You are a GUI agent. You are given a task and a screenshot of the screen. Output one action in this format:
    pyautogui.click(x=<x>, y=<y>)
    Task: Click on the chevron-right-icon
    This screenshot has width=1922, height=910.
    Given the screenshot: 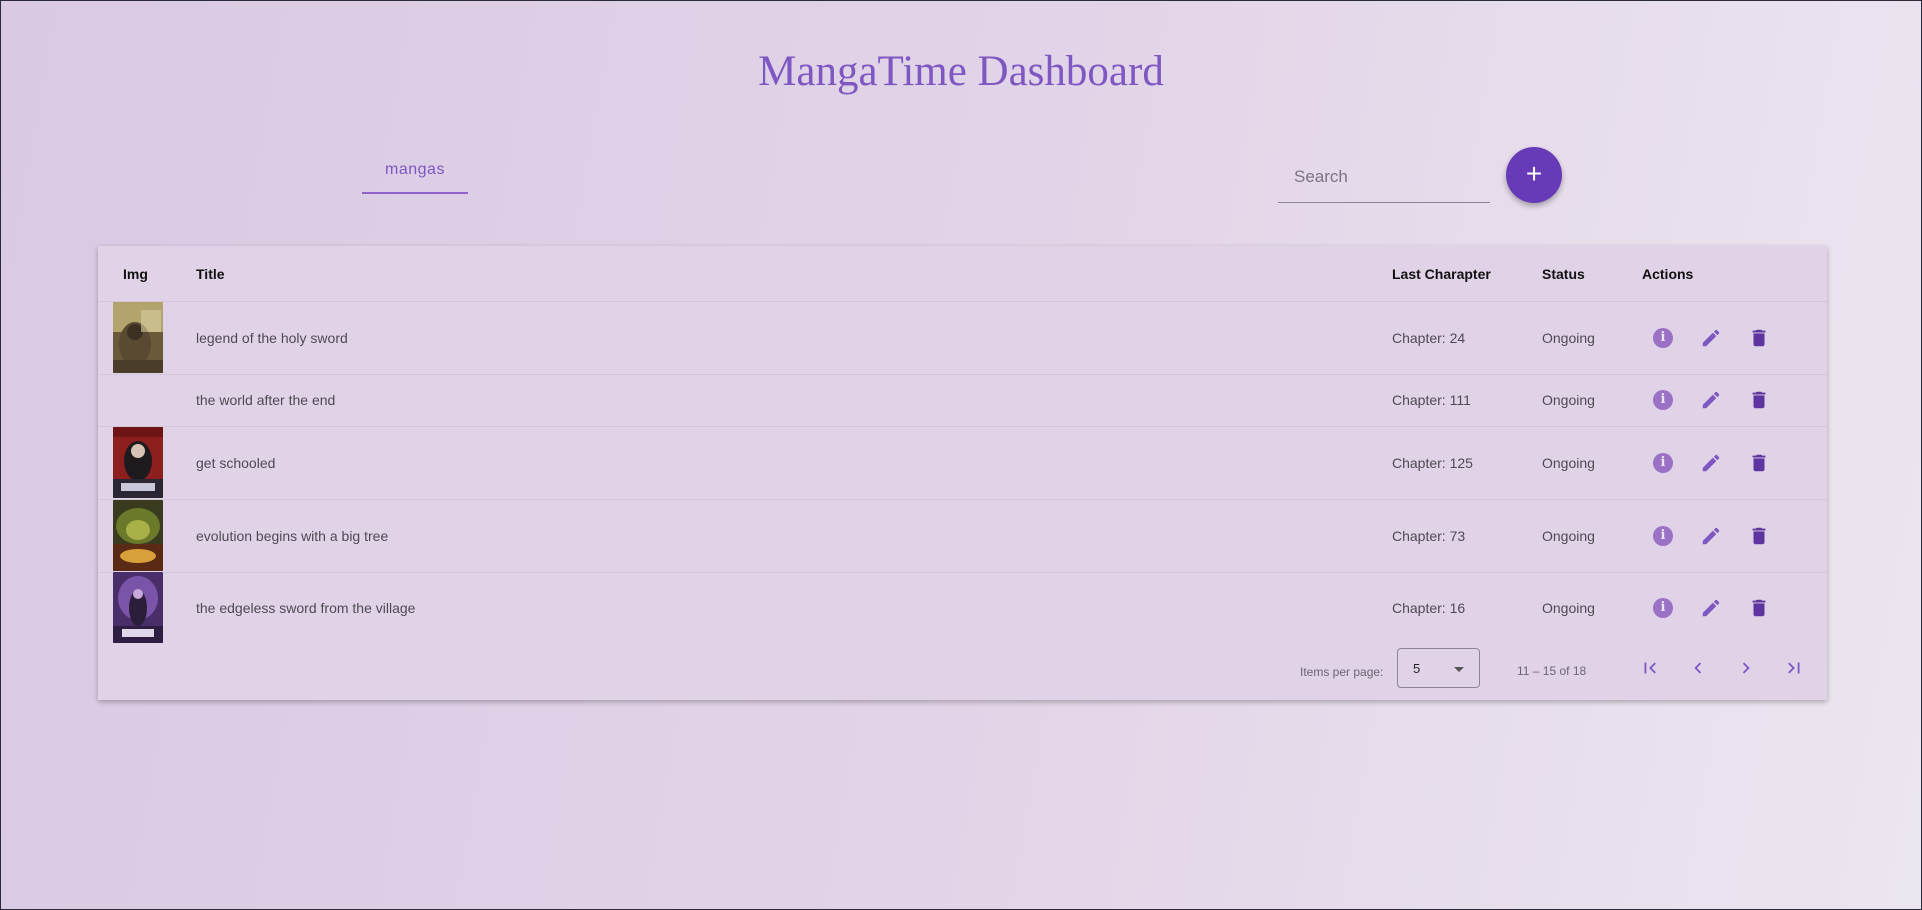 What is the action you would take?
    pyautogui.click(x=1746, y=668)
    